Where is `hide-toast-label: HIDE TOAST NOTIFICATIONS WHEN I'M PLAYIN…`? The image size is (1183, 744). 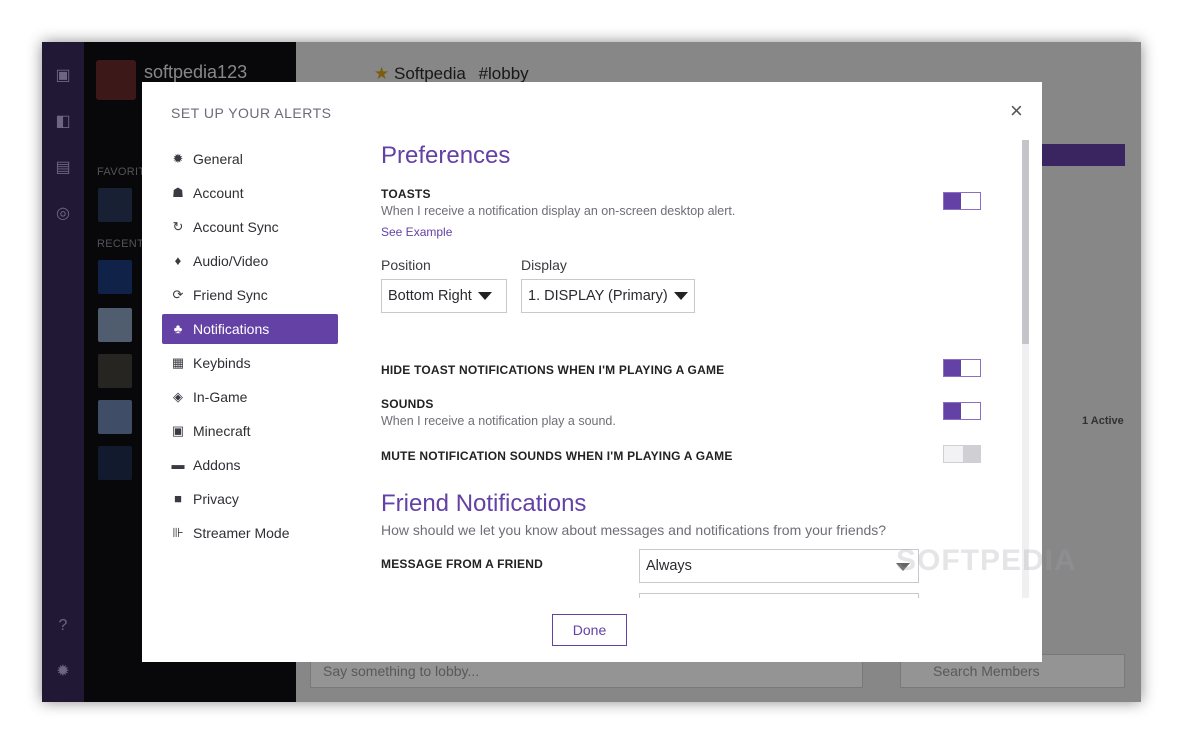 hide-toast-label: HIDE TOAST NOTIFICATIONS WHEN I'M PLAYIN… is located at coordinates (553, 370).